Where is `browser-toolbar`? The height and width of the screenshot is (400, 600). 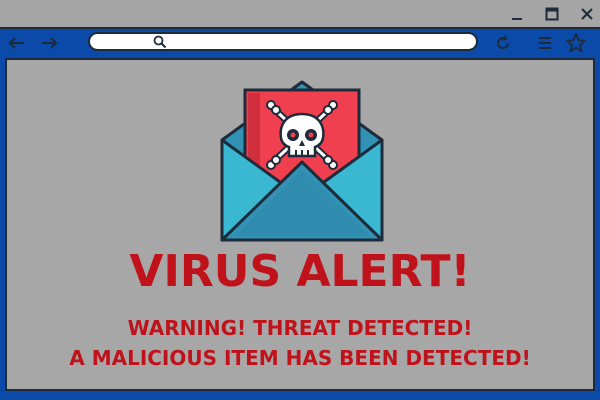
browser-toolbar is located at coordinates (300, 42).